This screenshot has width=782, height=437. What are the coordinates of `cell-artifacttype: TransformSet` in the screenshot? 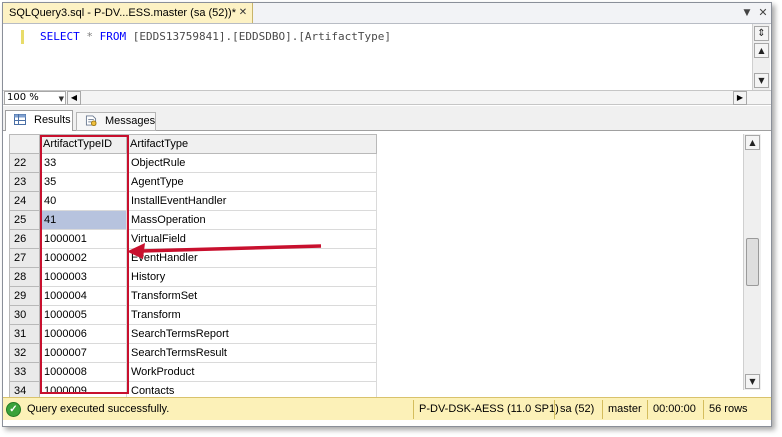 It's located at (251, 296).